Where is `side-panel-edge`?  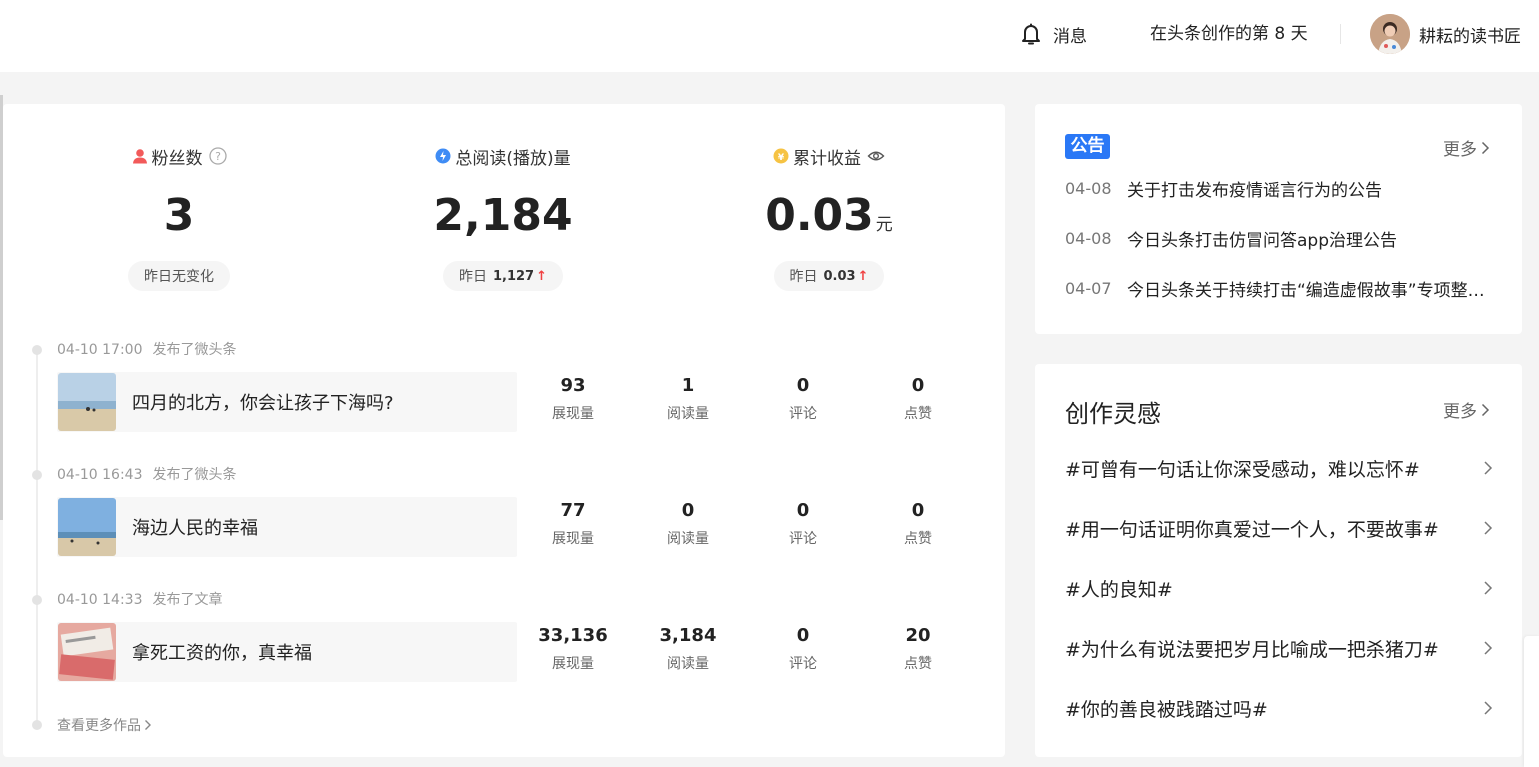
side-panel-edge is located at coordinates (1531, 701).